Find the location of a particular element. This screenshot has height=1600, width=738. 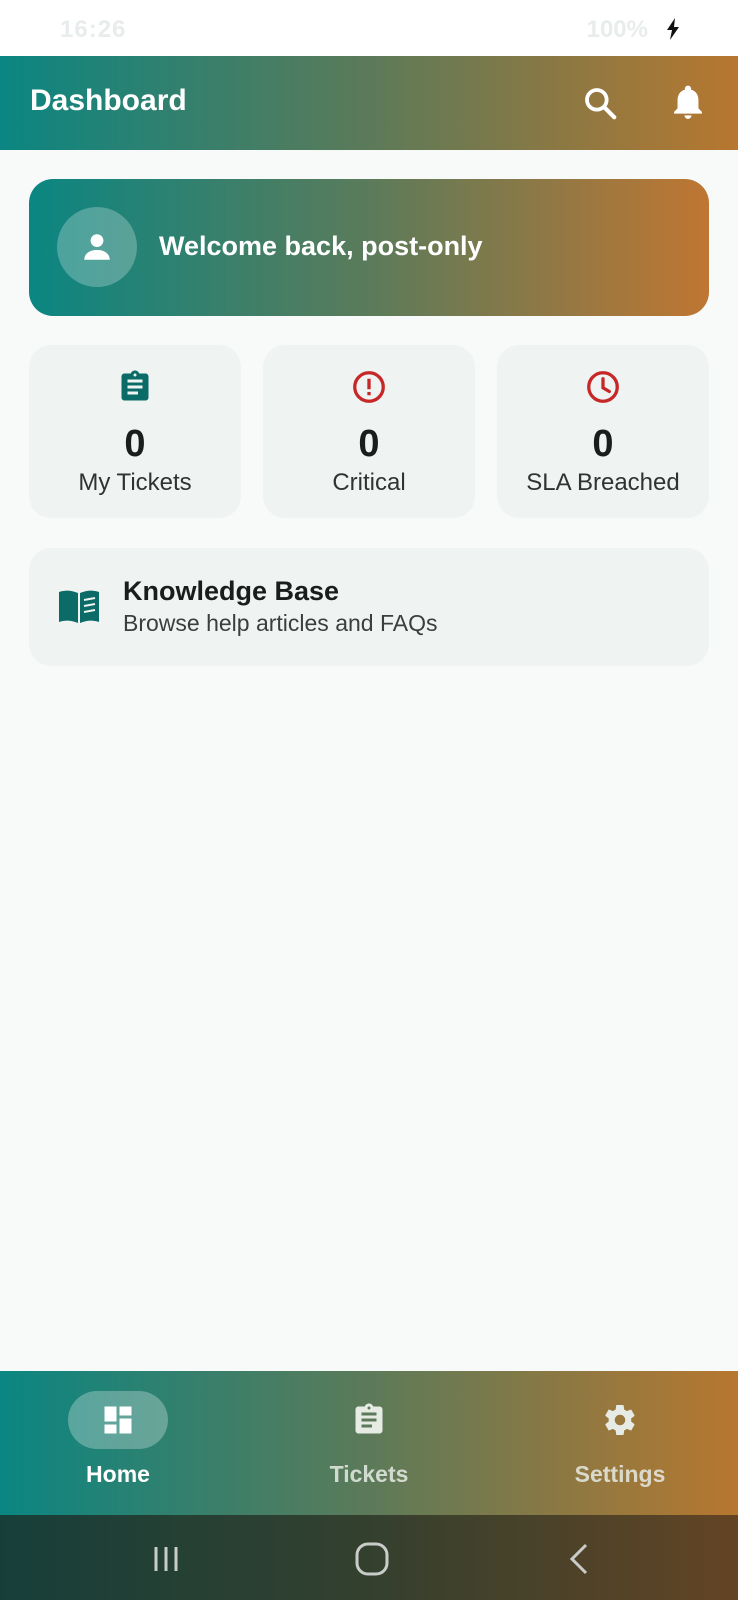

stat-label: My Tickets is located at coordinates (135, 482).